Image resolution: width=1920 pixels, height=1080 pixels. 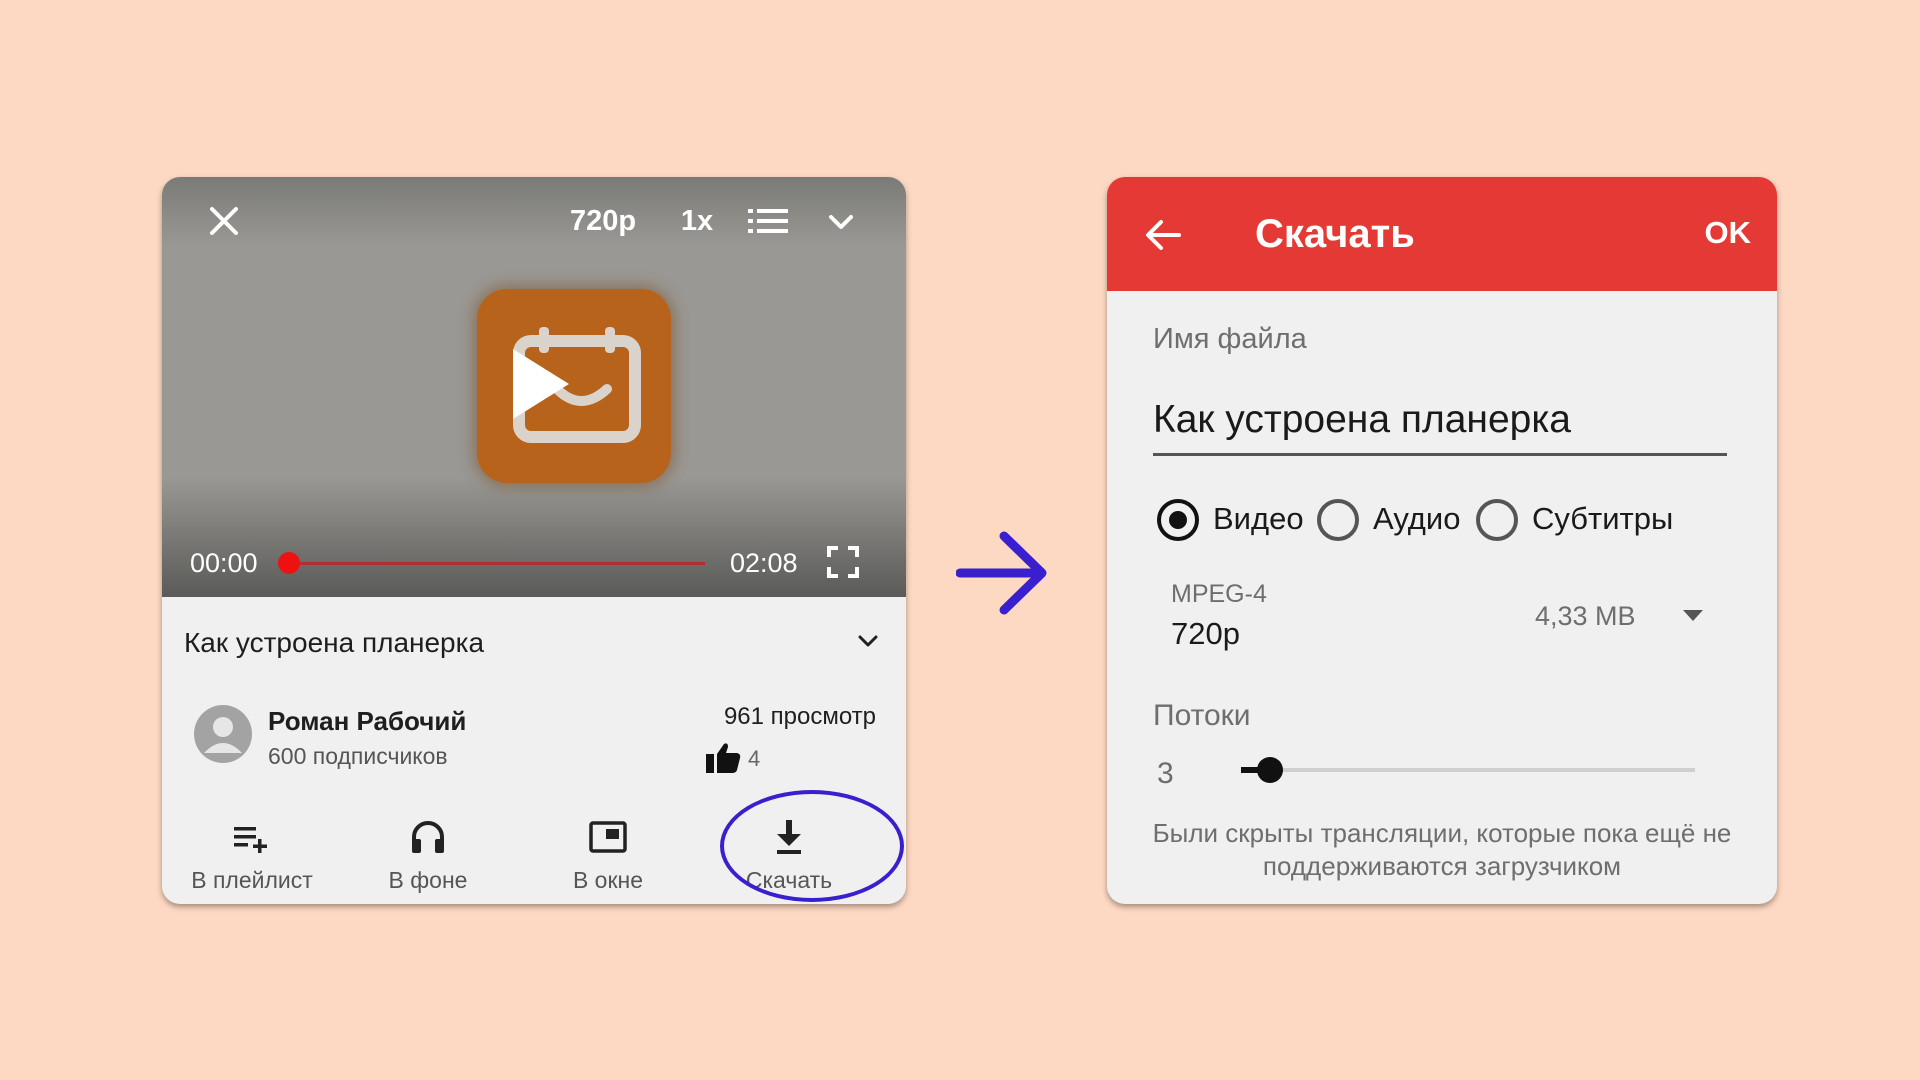 I want to click on play-icon, so click(x=574, y=386).